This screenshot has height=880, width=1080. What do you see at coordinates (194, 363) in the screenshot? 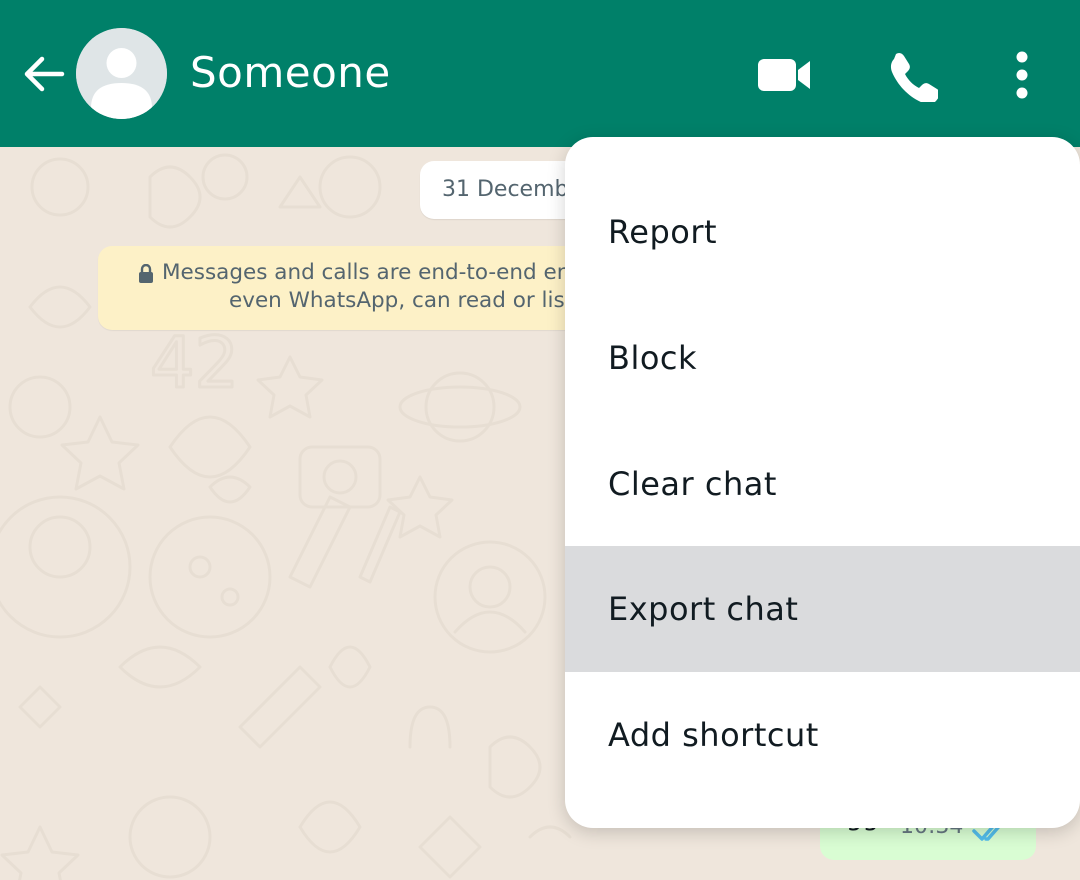
I see `svg-text: 42` at bounding box center [194, 363].